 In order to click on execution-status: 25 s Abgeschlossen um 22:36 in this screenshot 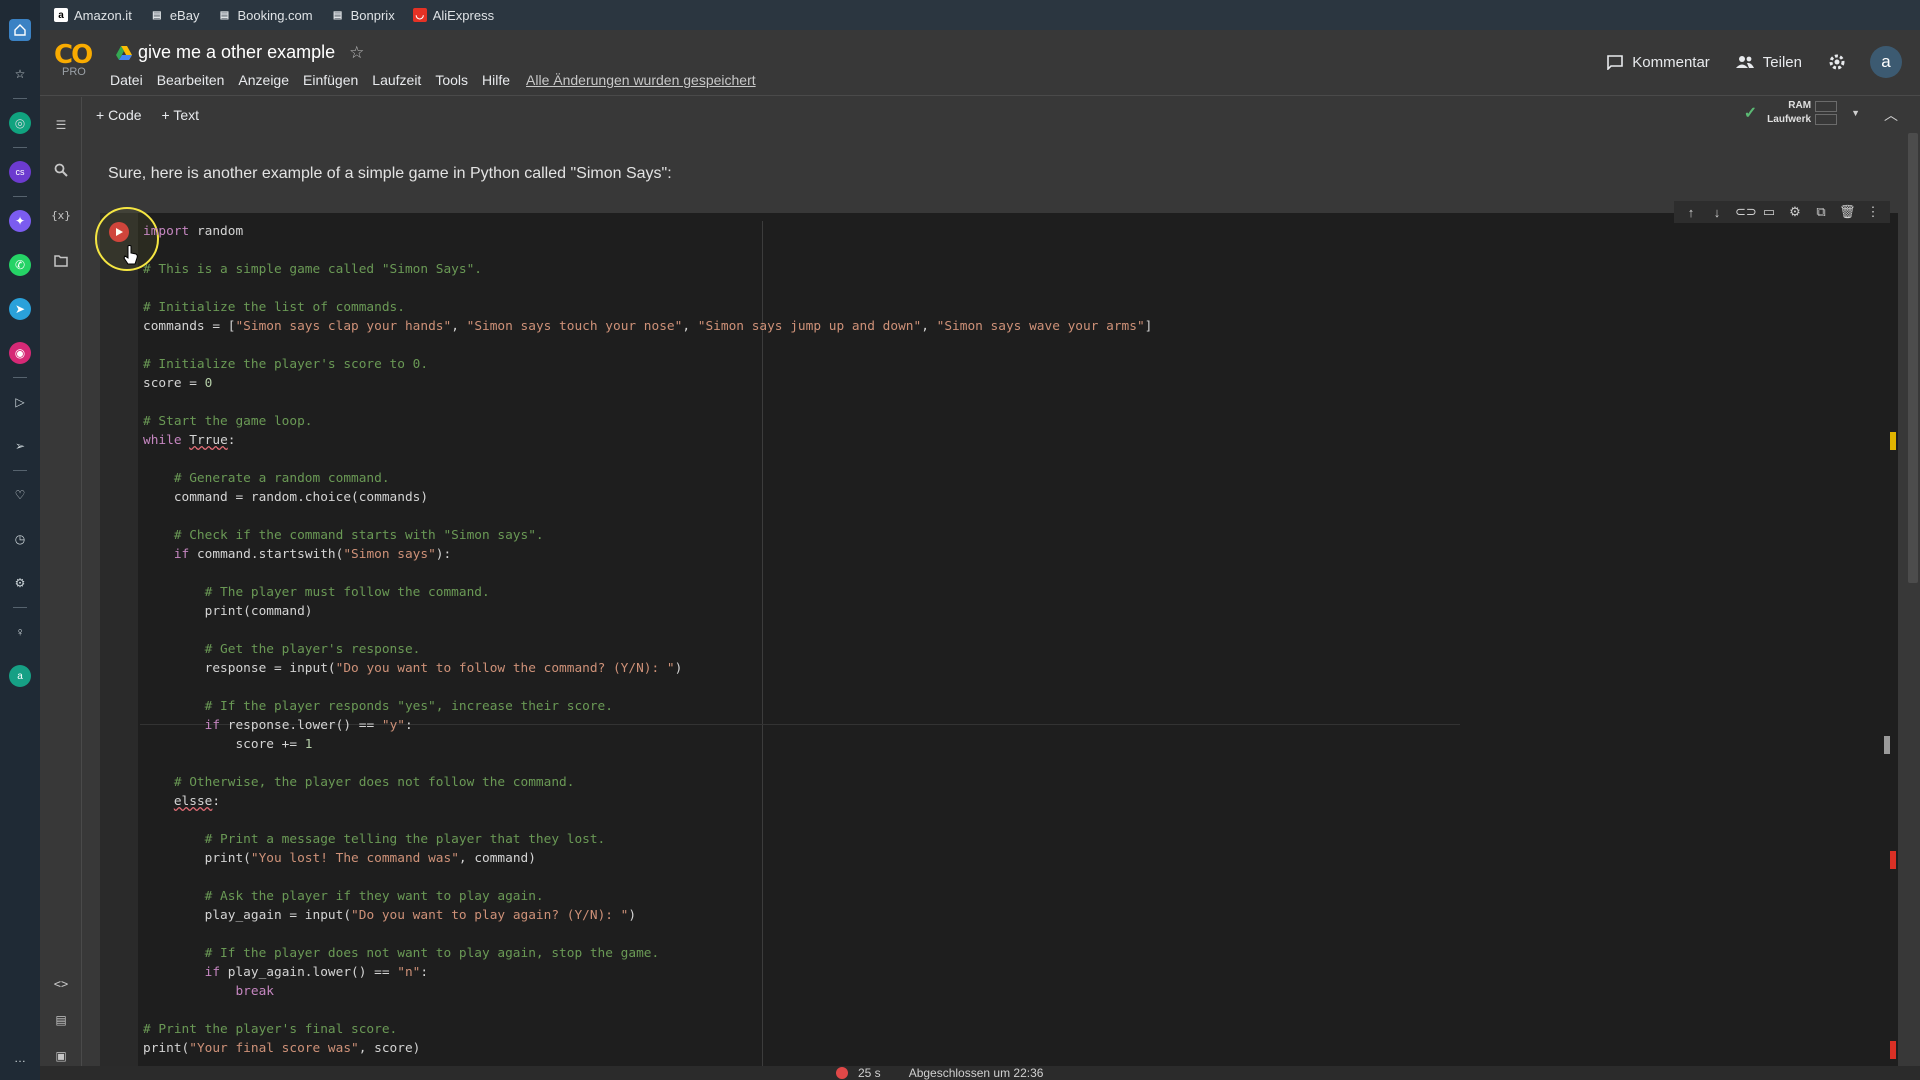, I will do `click(939, 1073)`.